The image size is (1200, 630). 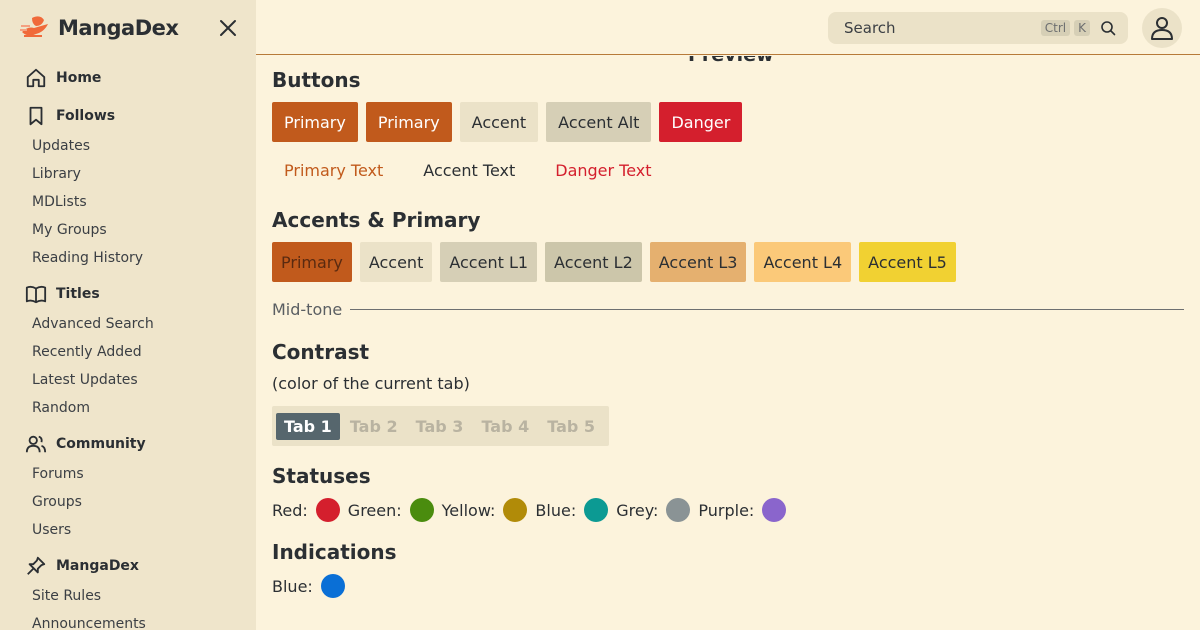 I want to click on close-sidebar-button, so click(x=228, y=28).